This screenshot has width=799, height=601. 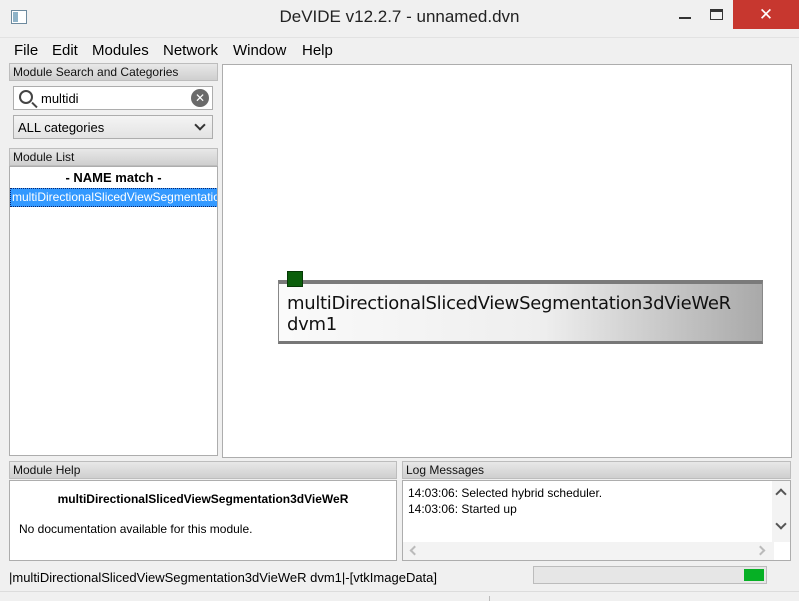 I want to click on close-button: ✕, so click(x=766, y=14).